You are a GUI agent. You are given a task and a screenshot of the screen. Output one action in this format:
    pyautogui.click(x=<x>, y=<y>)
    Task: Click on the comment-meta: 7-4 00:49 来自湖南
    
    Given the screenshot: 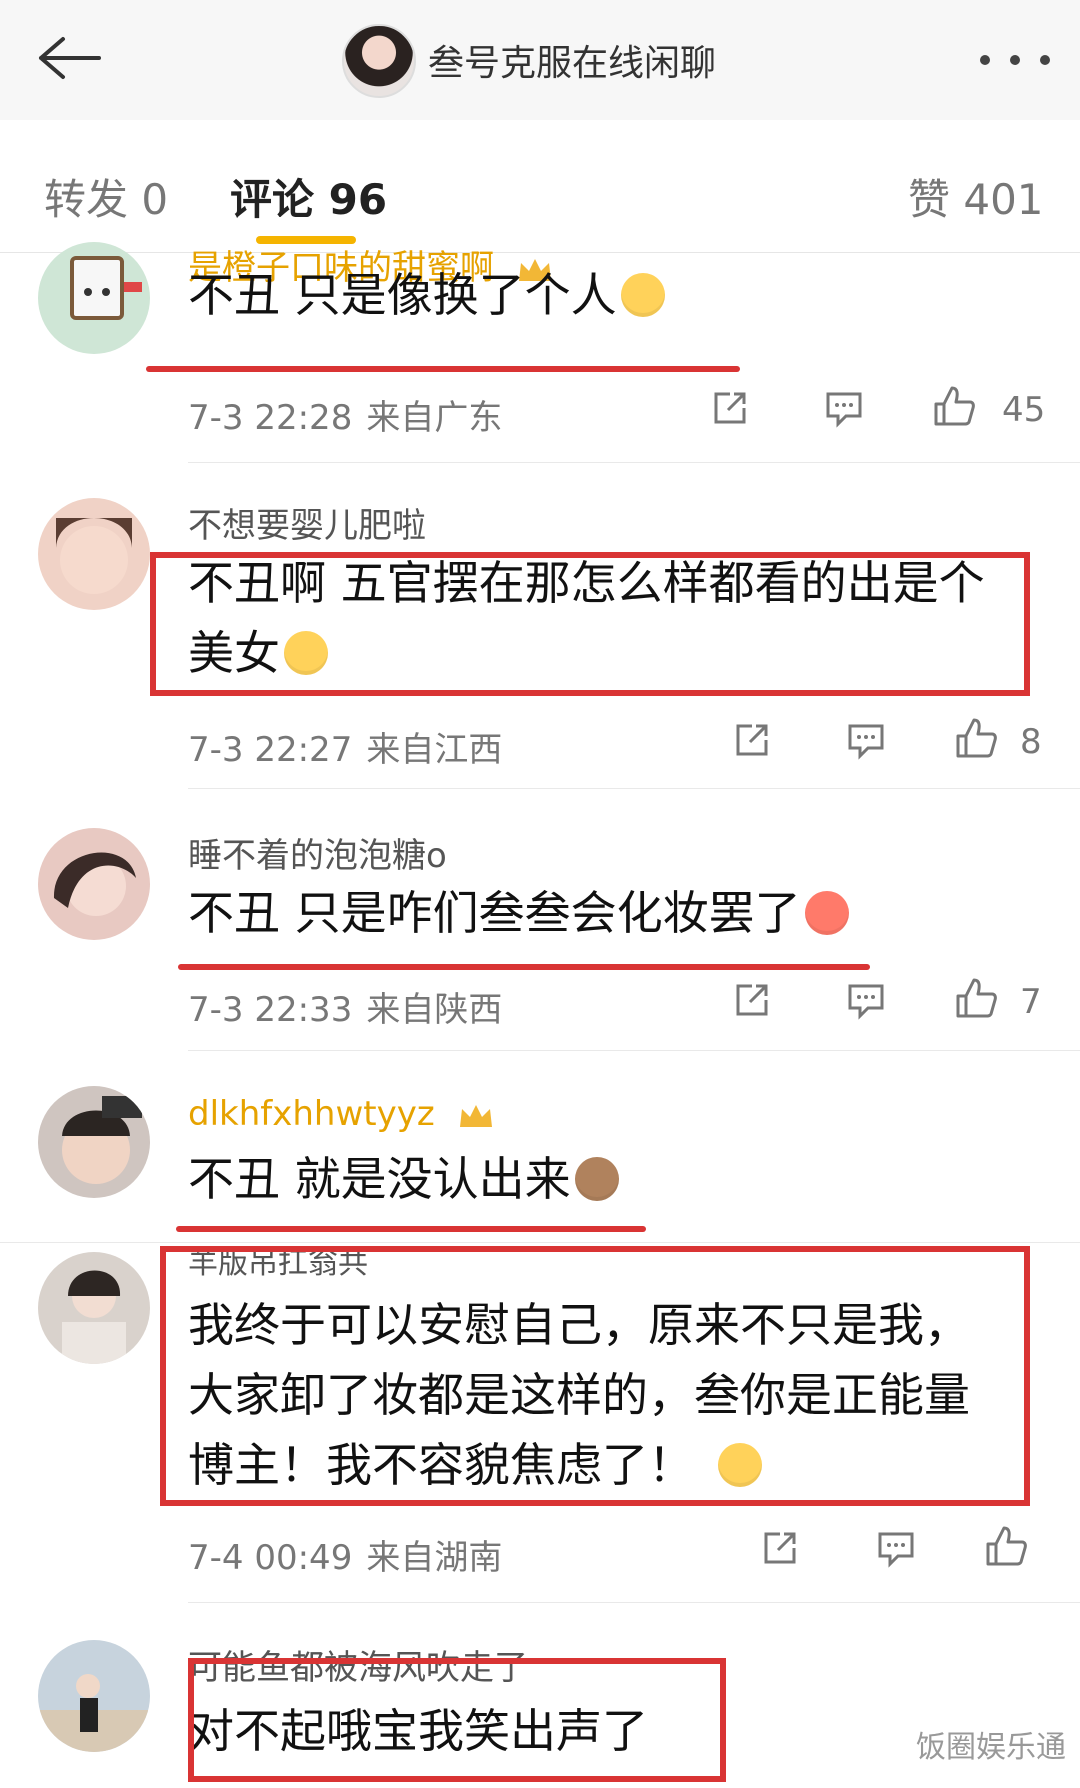 What is the action you would take?
    pyautogui.click(x=345, y=1554)
    